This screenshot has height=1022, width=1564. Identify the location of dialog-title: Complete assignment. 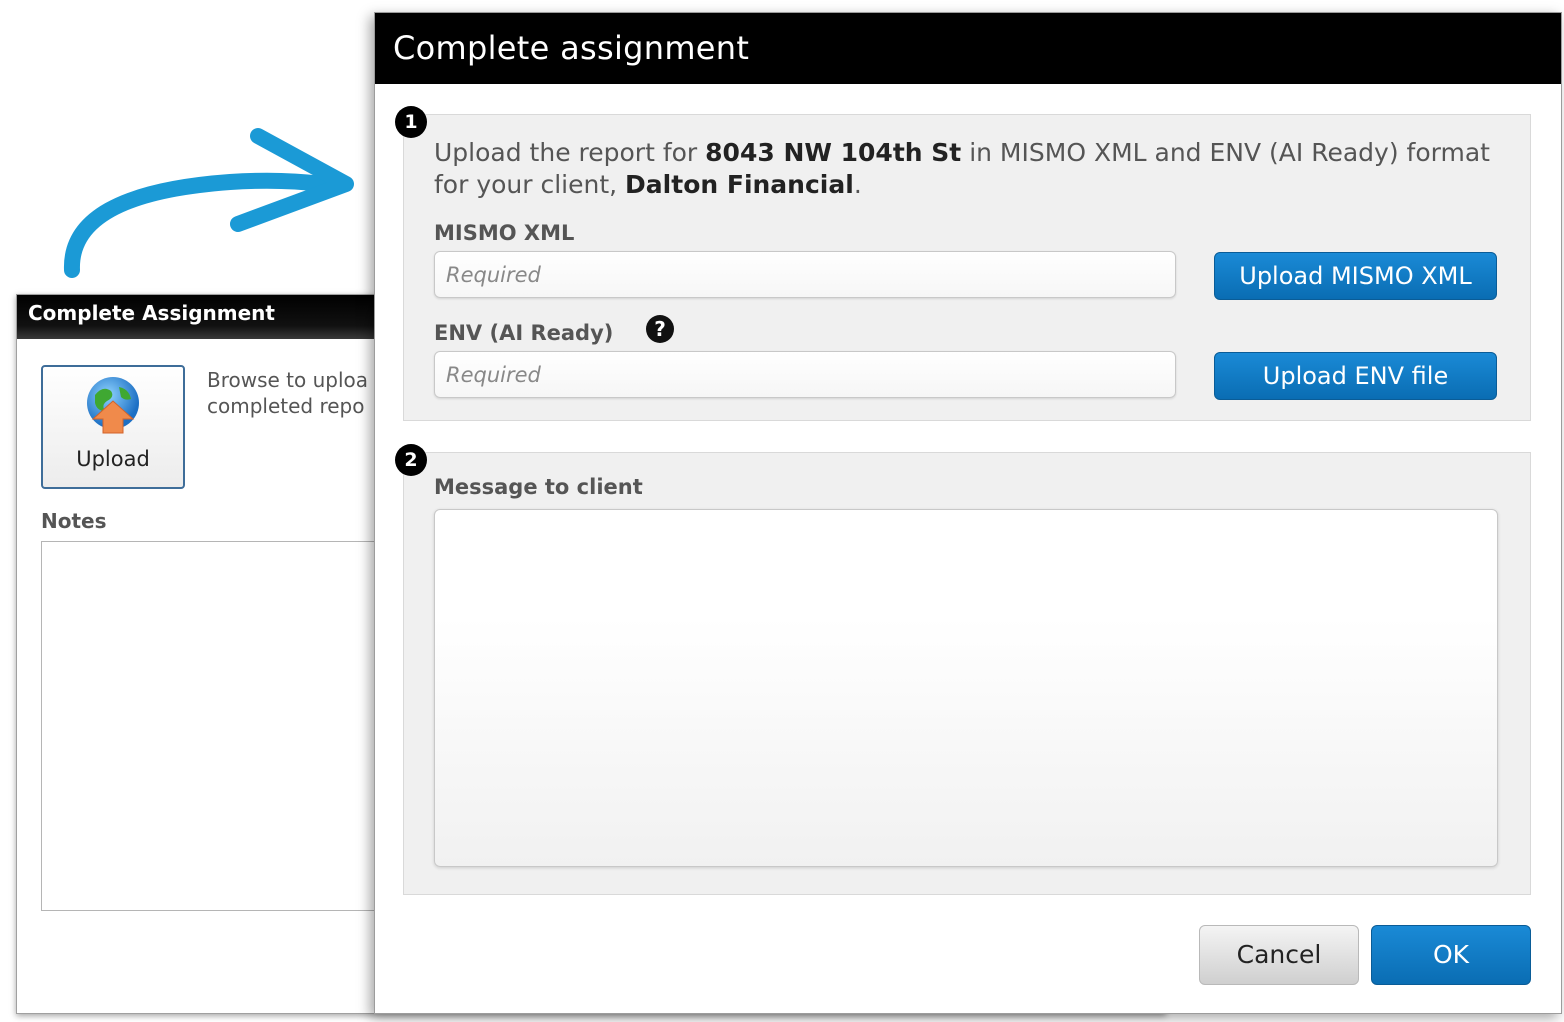
(968, 48).